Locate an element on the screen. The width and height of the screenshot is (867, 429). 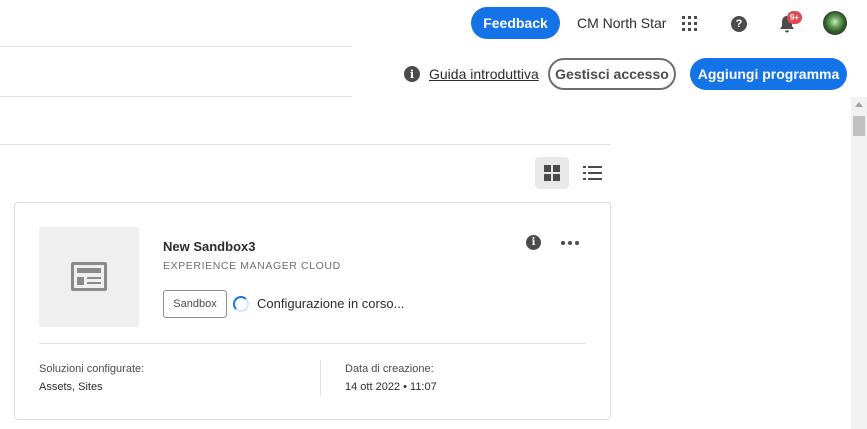
scroll-up-icon is located at coordinates (859, 104).